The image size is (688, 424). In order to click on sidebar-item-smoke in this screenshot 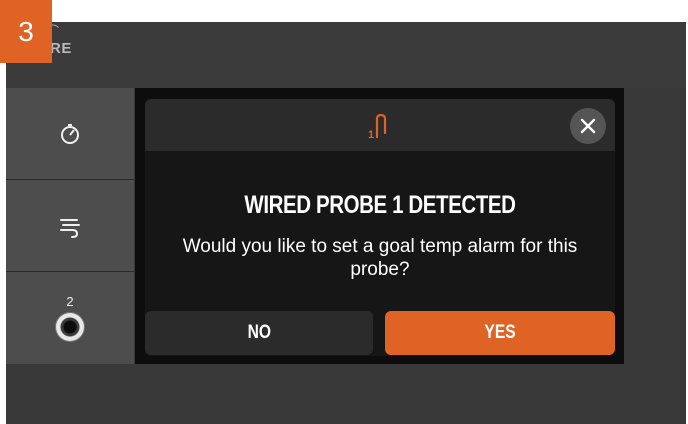, I will do `click(70, 226)`.